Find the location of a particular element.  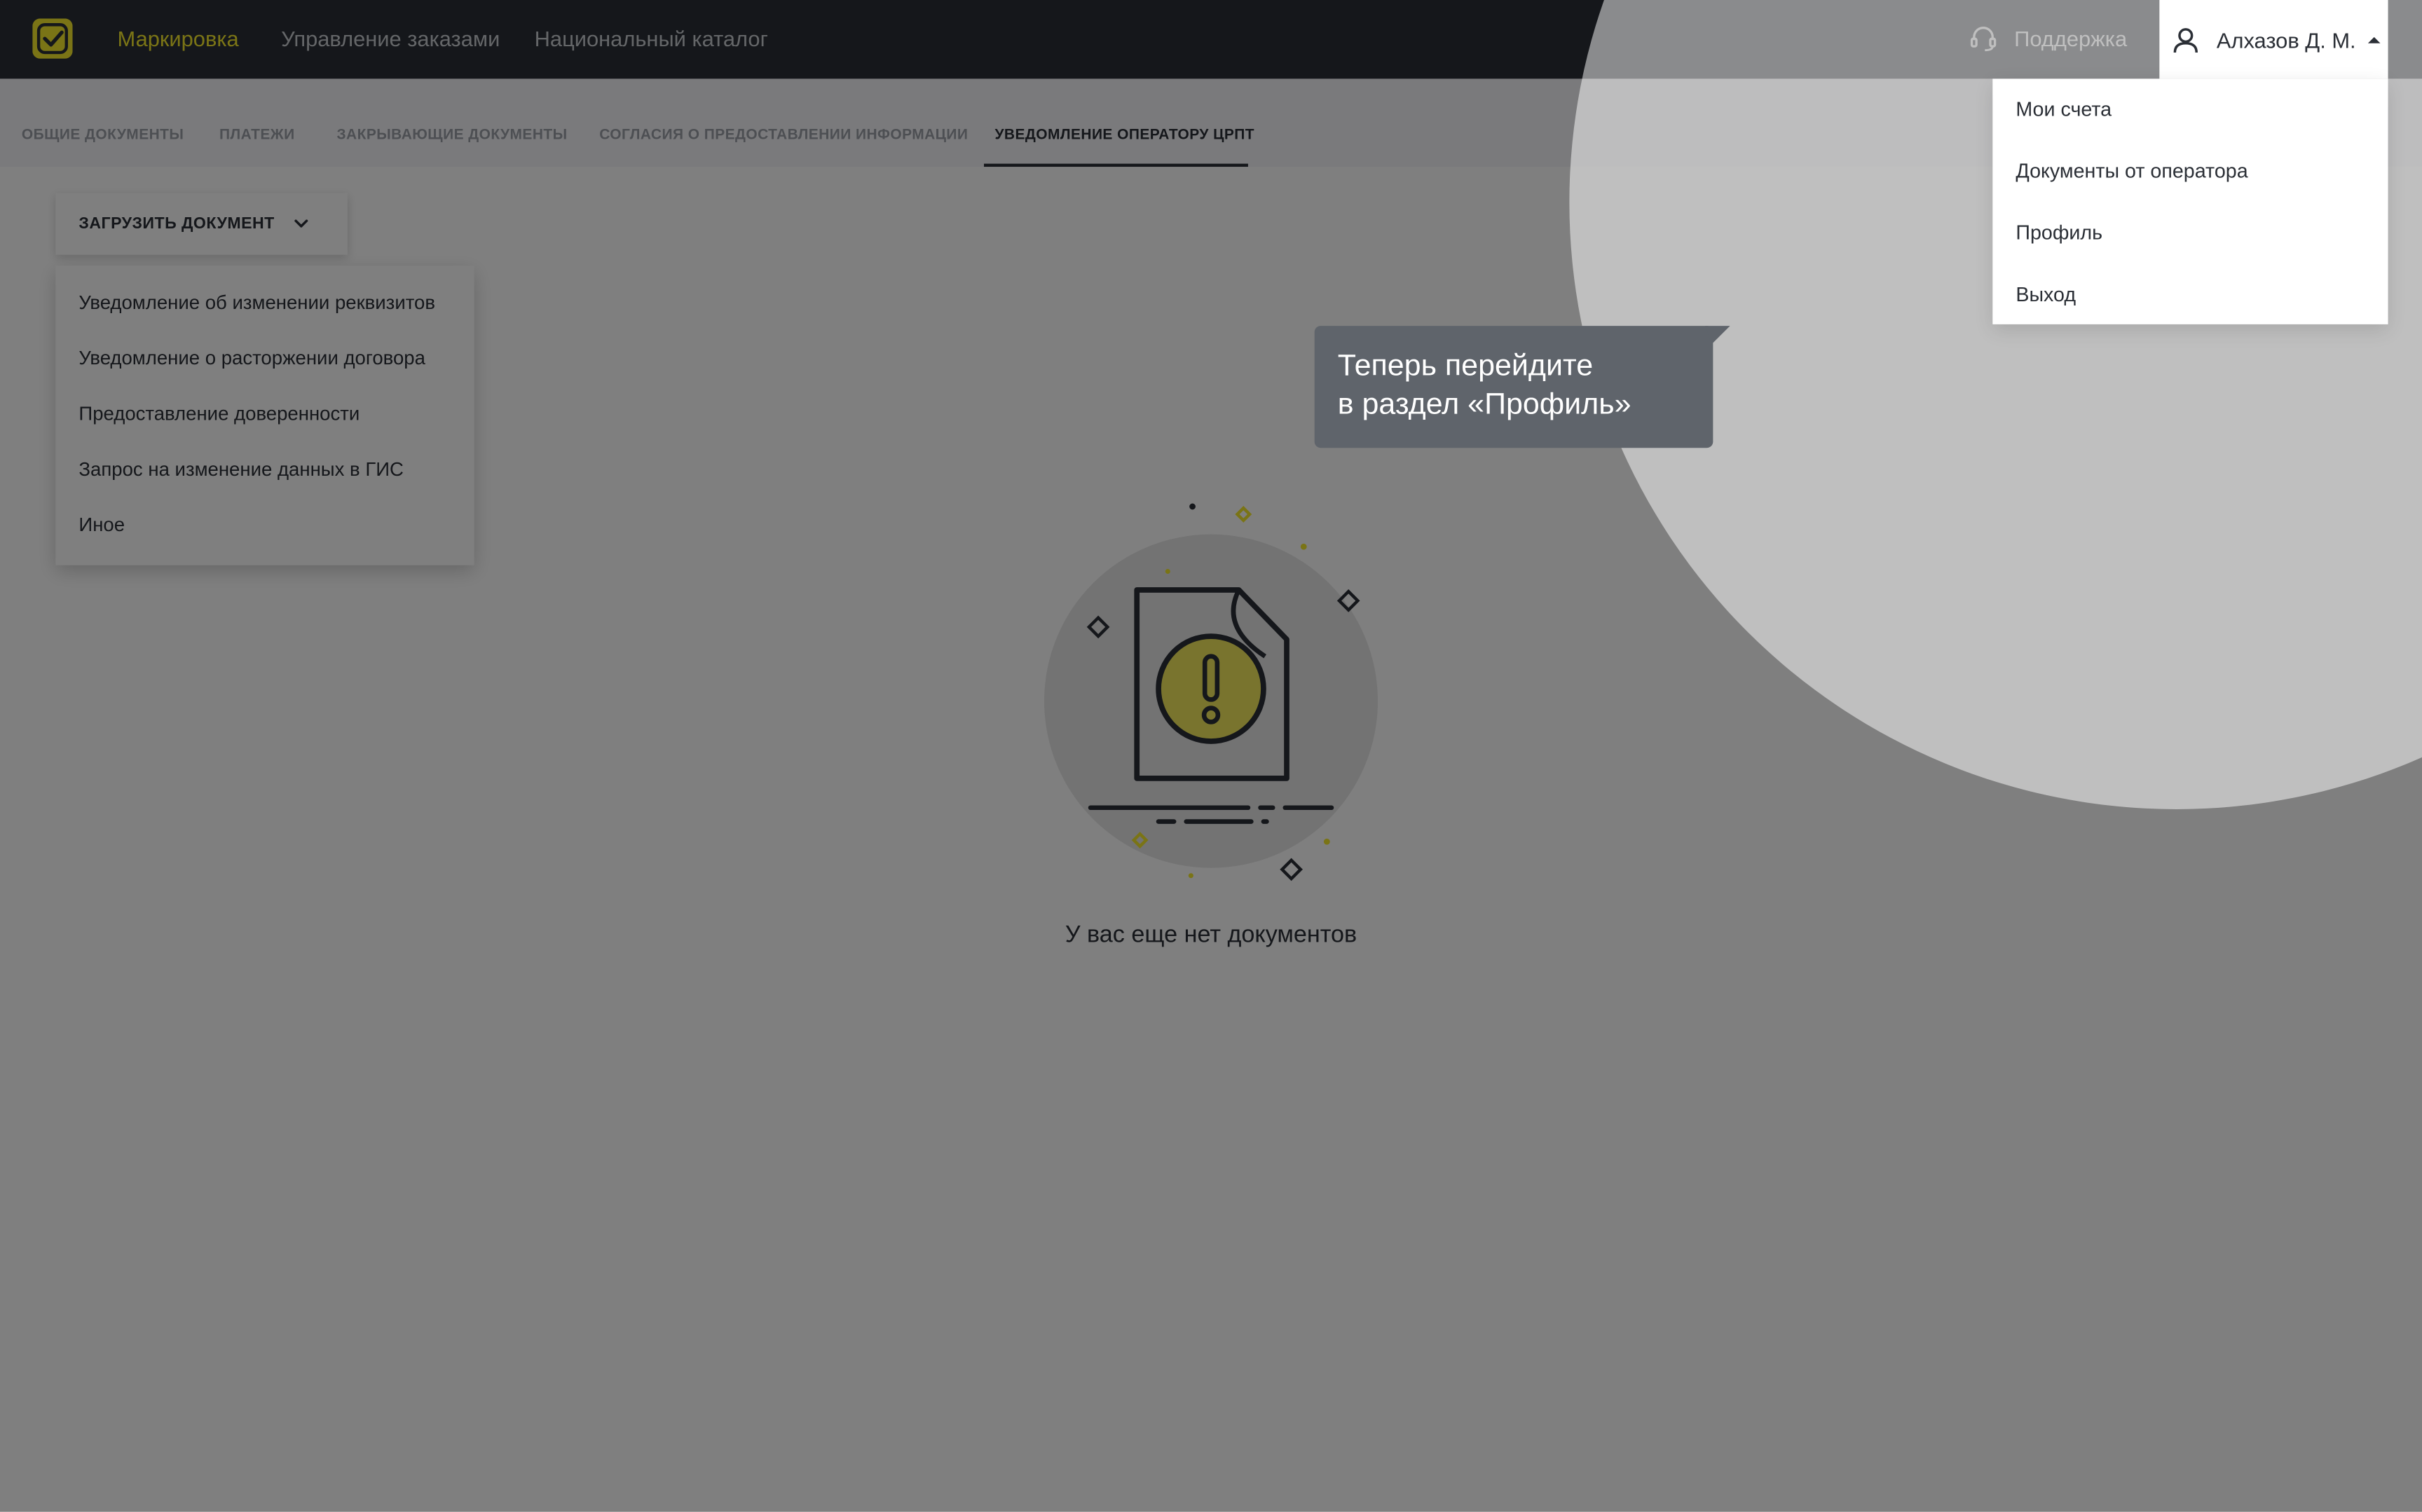

menu-item-profile: Профиль is located at coordinates (2059, 233).